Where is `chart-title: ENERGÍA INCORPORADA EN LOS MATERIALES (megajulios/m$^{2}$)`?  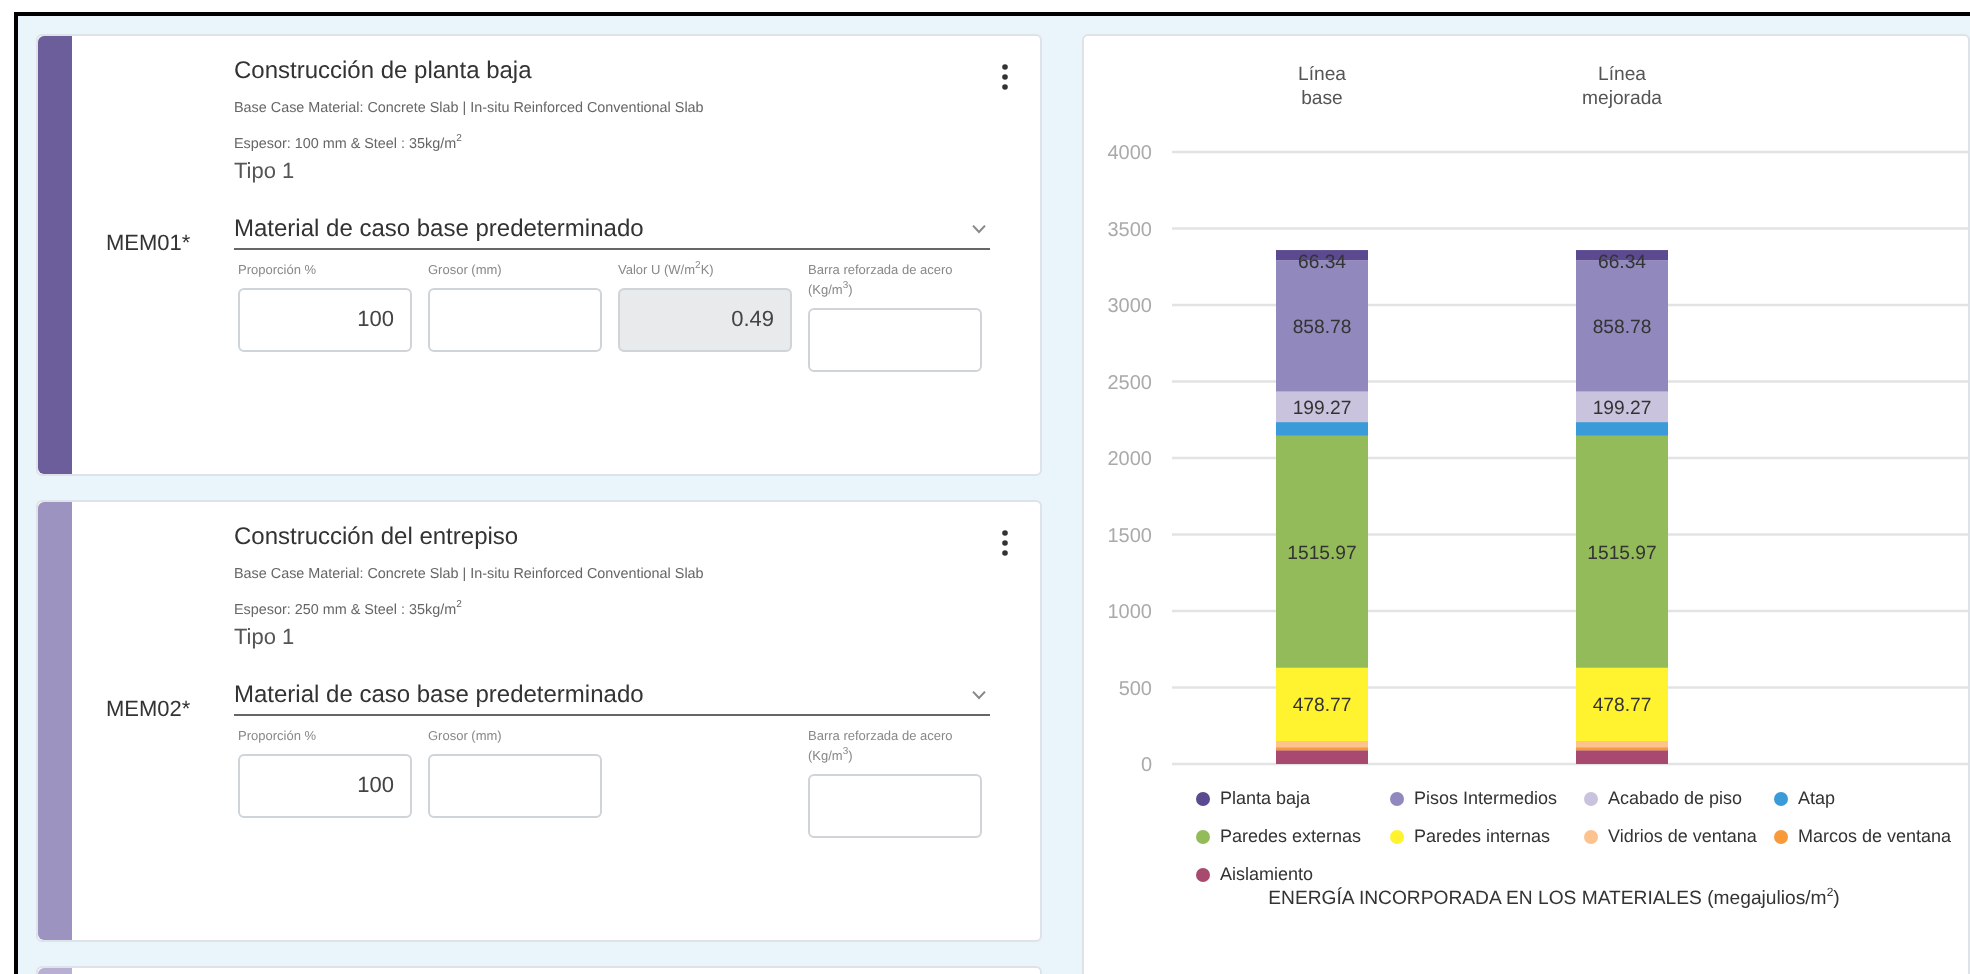 chart-title: ENERGÍA INCORPORADA EN LOS MATERIALES (megajulios/m$^{2}$) is located at coordinates (1554, 899).